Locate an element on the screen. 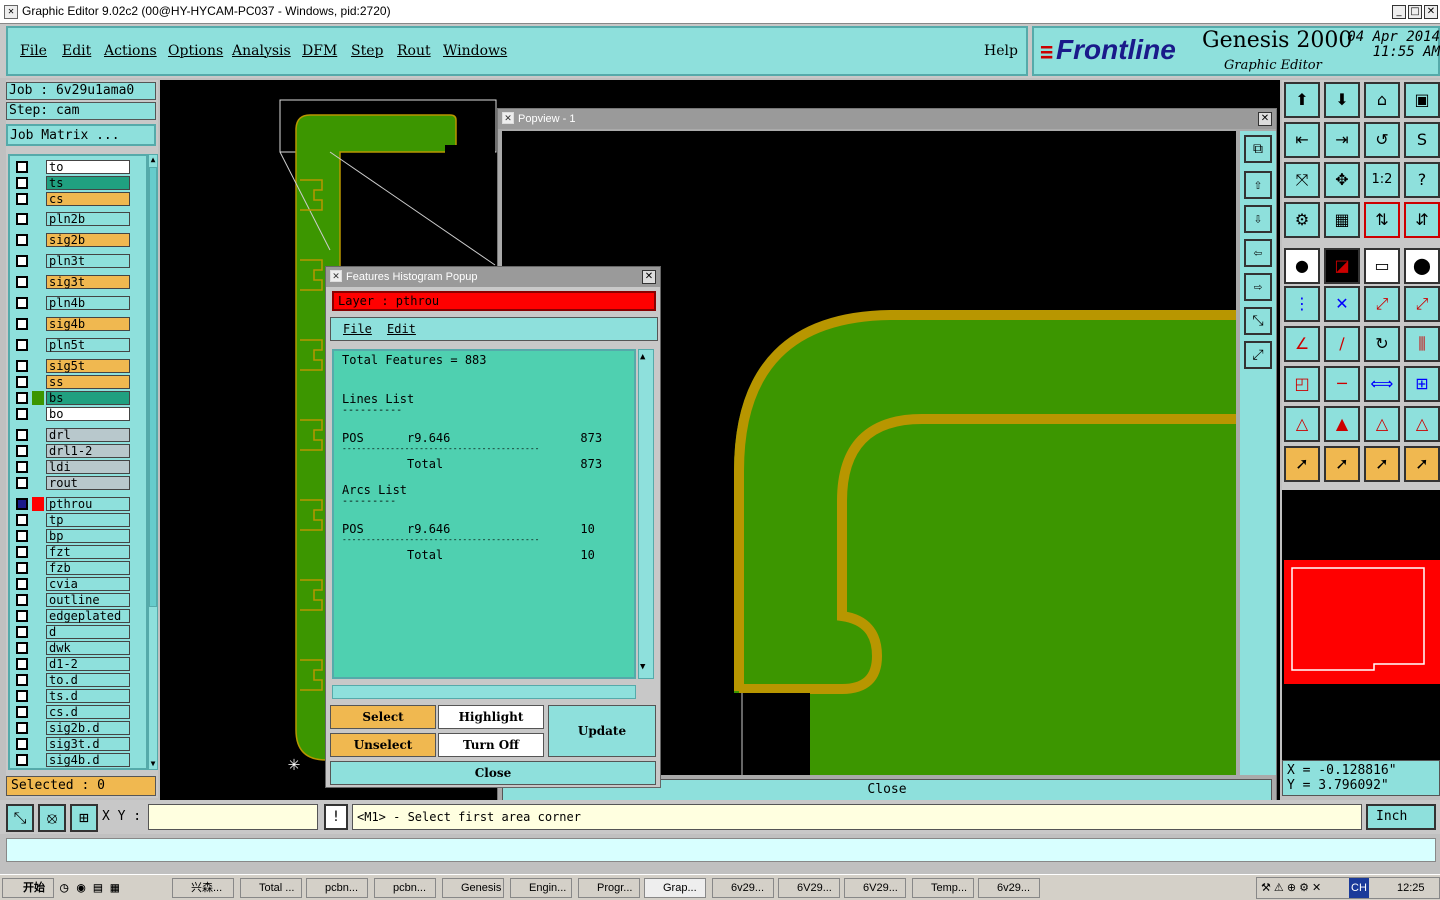 This screenshot has width=1440, height=900. layer-name: fzt is located at coordinates (88, 552).